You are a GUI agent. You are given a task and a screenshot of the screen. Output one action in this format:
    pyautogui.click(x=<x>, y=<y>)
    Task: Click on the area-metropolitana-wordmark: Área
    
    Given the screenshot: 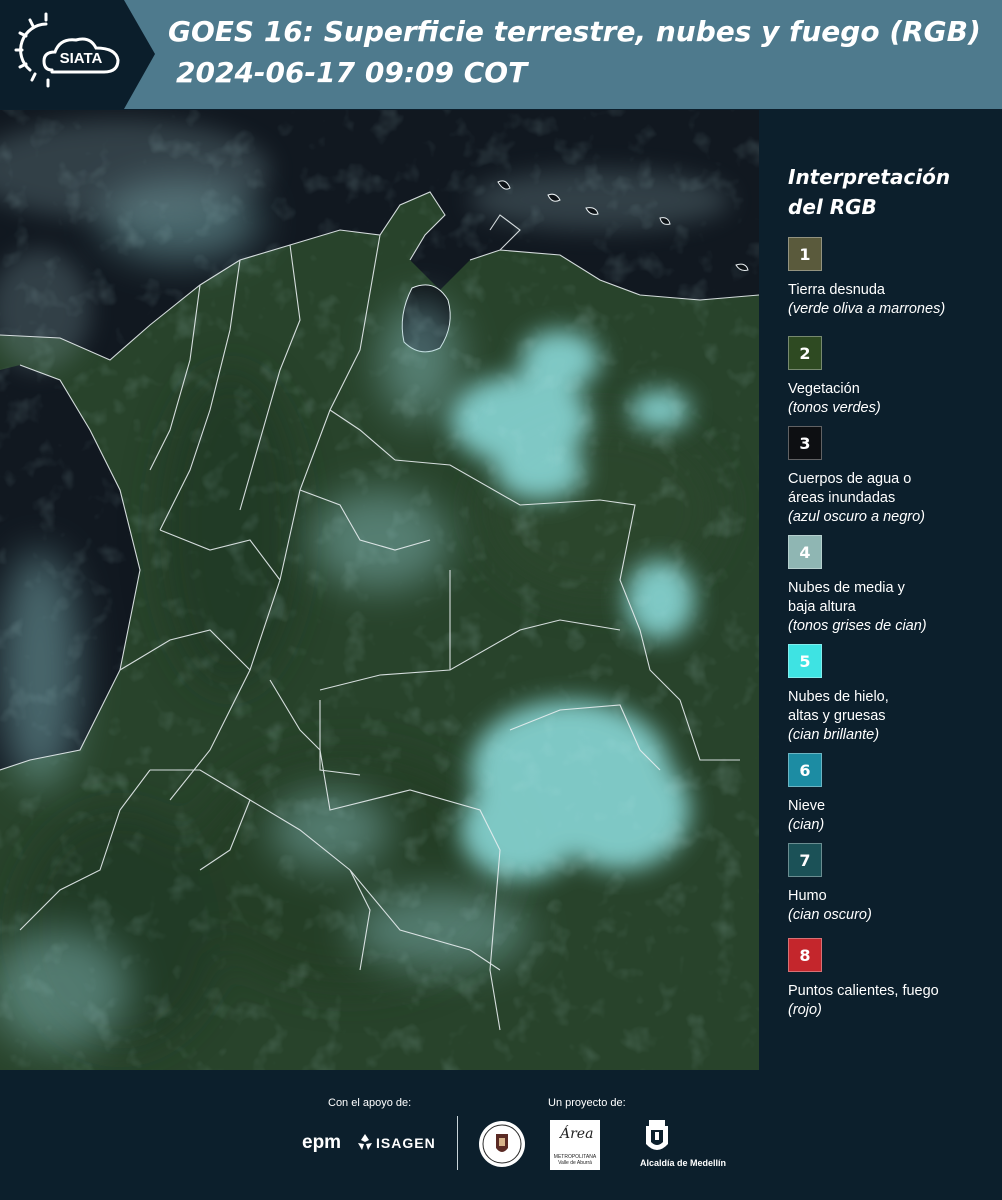 What is the action you would take?
    pyautogui.click(x=577, y=1134)
    